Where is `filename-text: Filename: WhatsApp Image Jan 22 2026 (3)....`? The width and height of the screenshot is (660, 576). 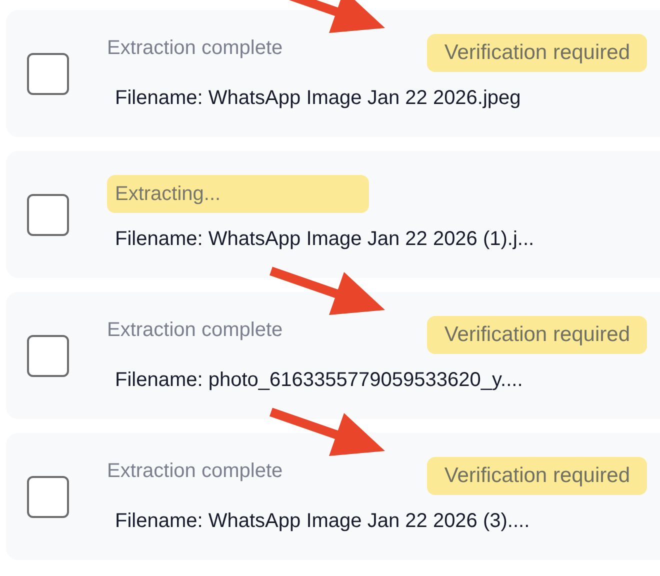 filename-text: Filename: WhatsApp Image Jan 22 2026 (3).... is located at coordinates (322, 521).